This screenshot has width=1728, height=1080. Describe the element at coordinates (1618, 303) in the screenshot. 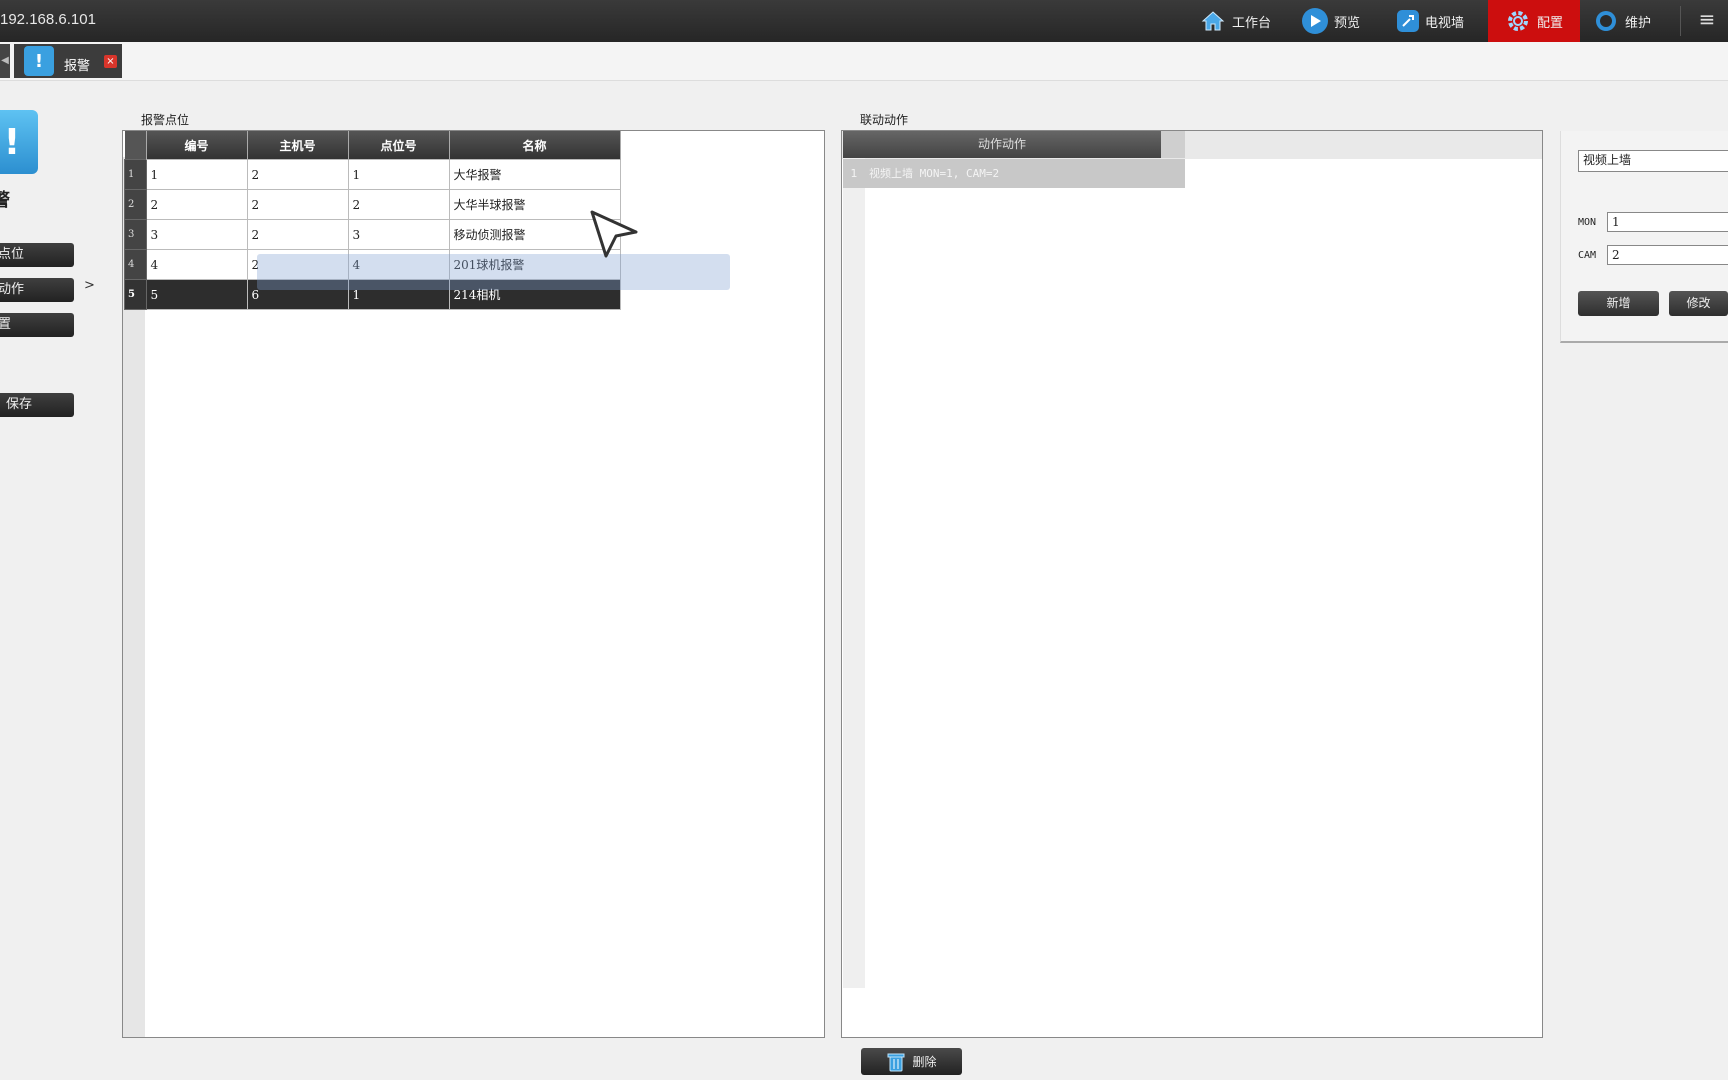

I see `add-button: 新增` at that location.